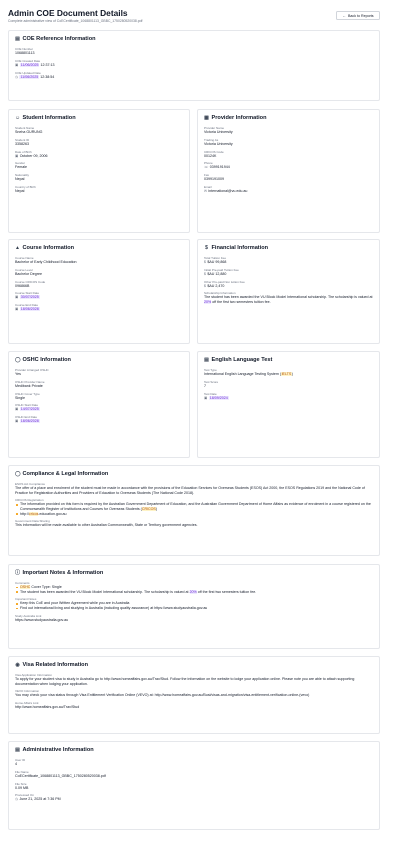 The height and width of the screenshot is (841, 412). I want to click on database-icon: ▤, so click(17, 750).